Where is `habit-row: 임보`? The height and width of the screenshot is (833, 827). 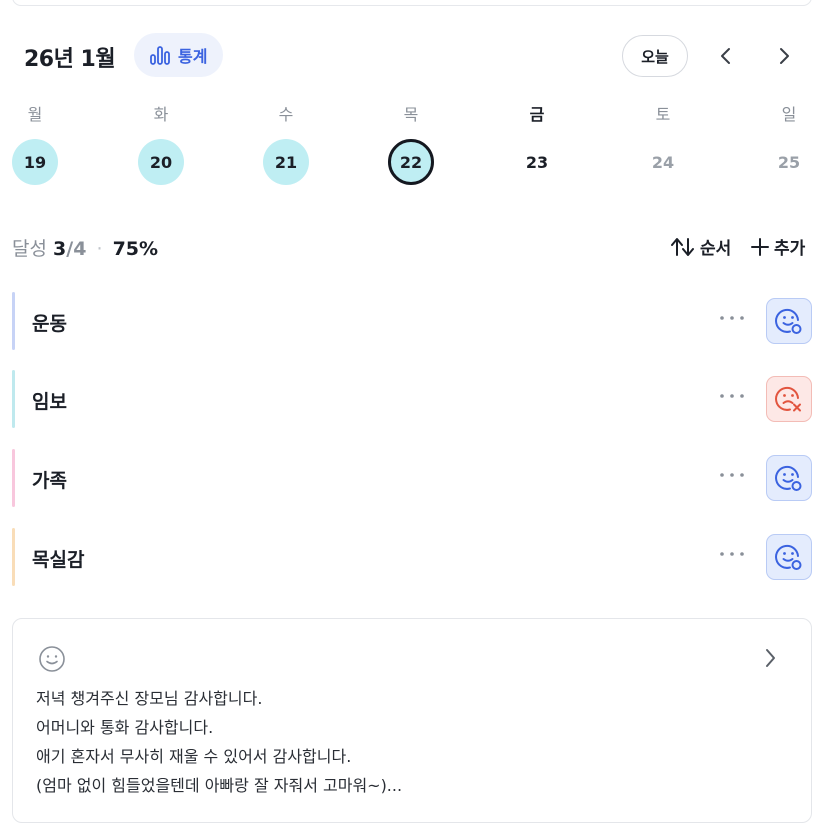
habit-row: 임보 is located at coordinates (412, 399).